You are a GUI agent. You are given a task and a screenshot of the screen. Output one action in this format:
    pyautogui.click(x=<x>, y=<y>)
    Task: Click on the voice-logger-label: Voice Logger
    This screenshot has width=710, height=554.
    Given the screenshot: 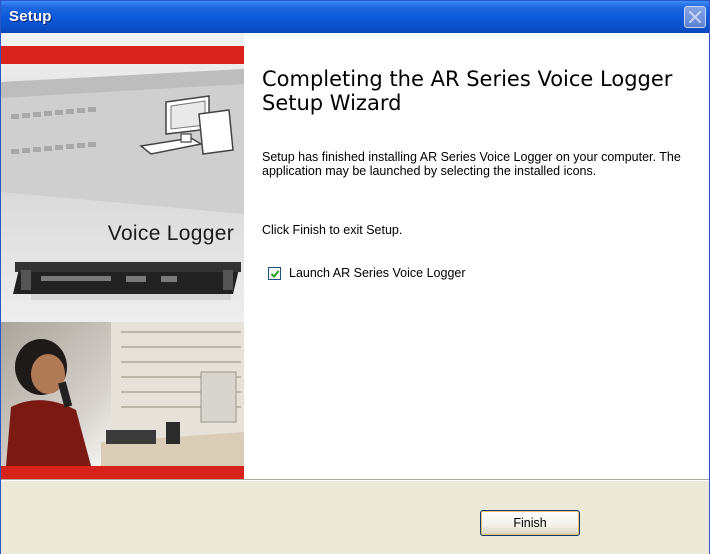 What is the action you would take?
    pyautogui.click(x=170, y=233)
    